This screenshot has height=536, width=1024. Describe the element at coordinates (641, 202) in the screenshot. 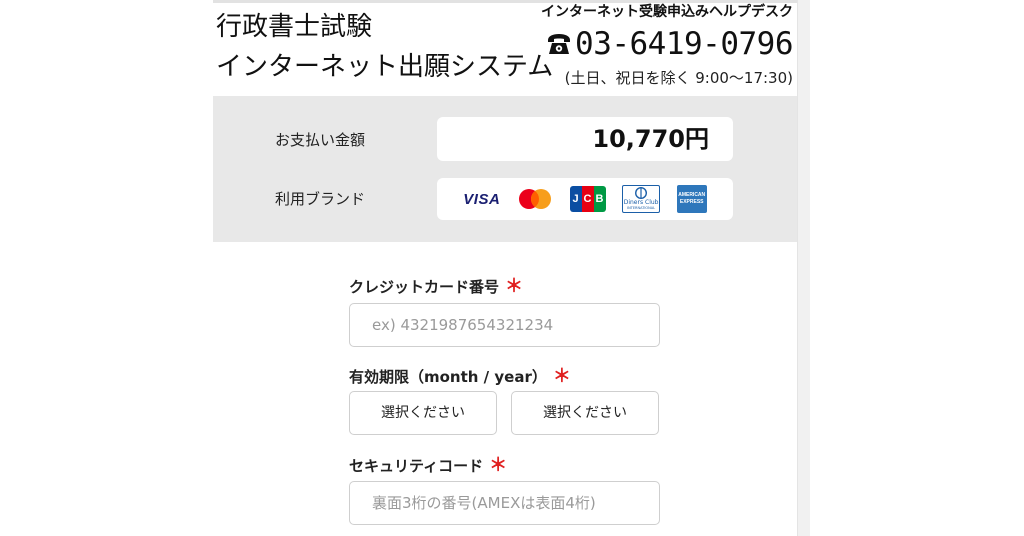

I see `diners-club-text: Diners Club` at that location.